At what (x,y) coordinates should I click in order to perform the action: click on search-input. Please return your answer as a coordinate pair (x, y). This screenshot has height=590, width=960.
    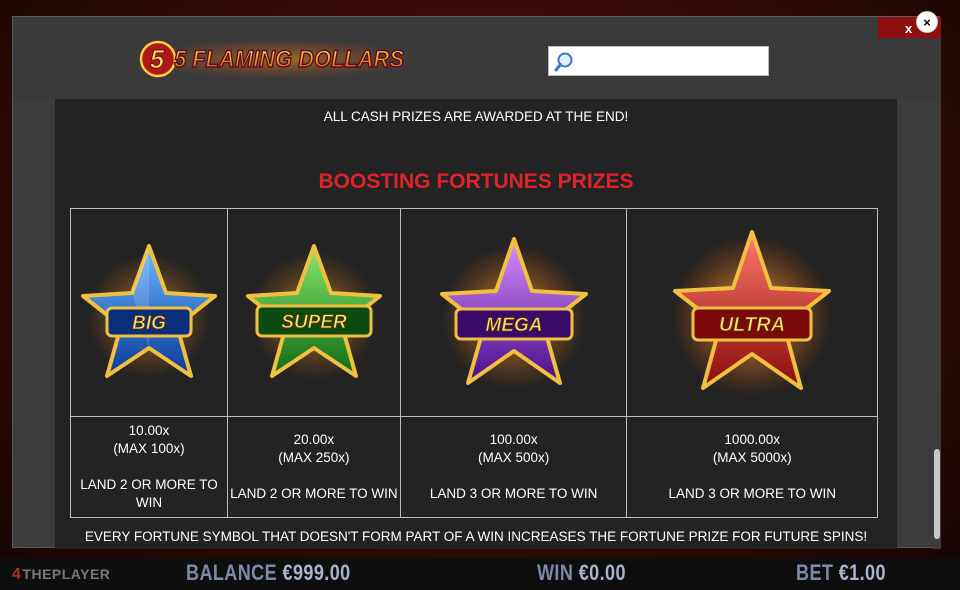
    Looking at the image, I should click on (670, 61).